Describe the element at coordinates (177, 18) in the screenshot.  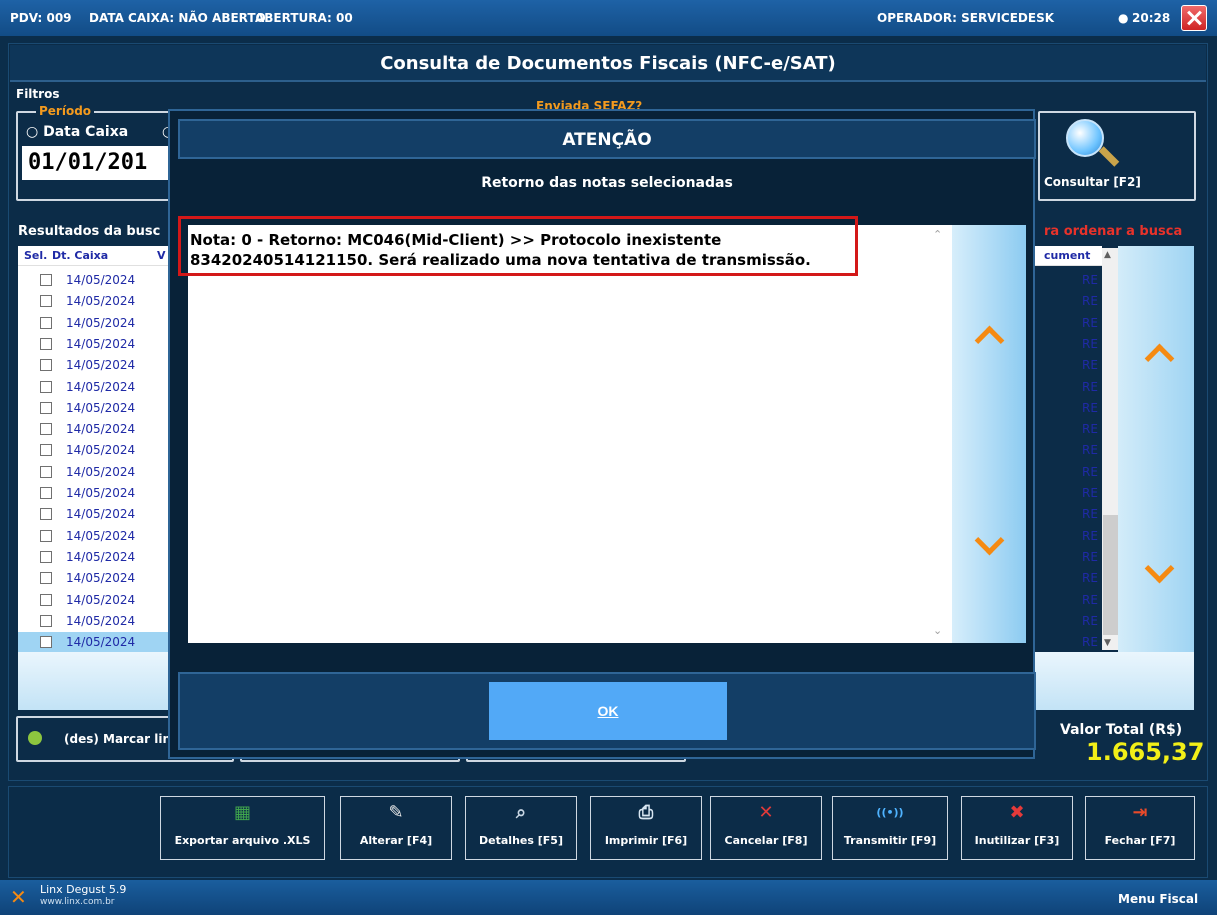
I see `data-caixa-label: DATA CAIXA: NÃO ABERTO` at that location.